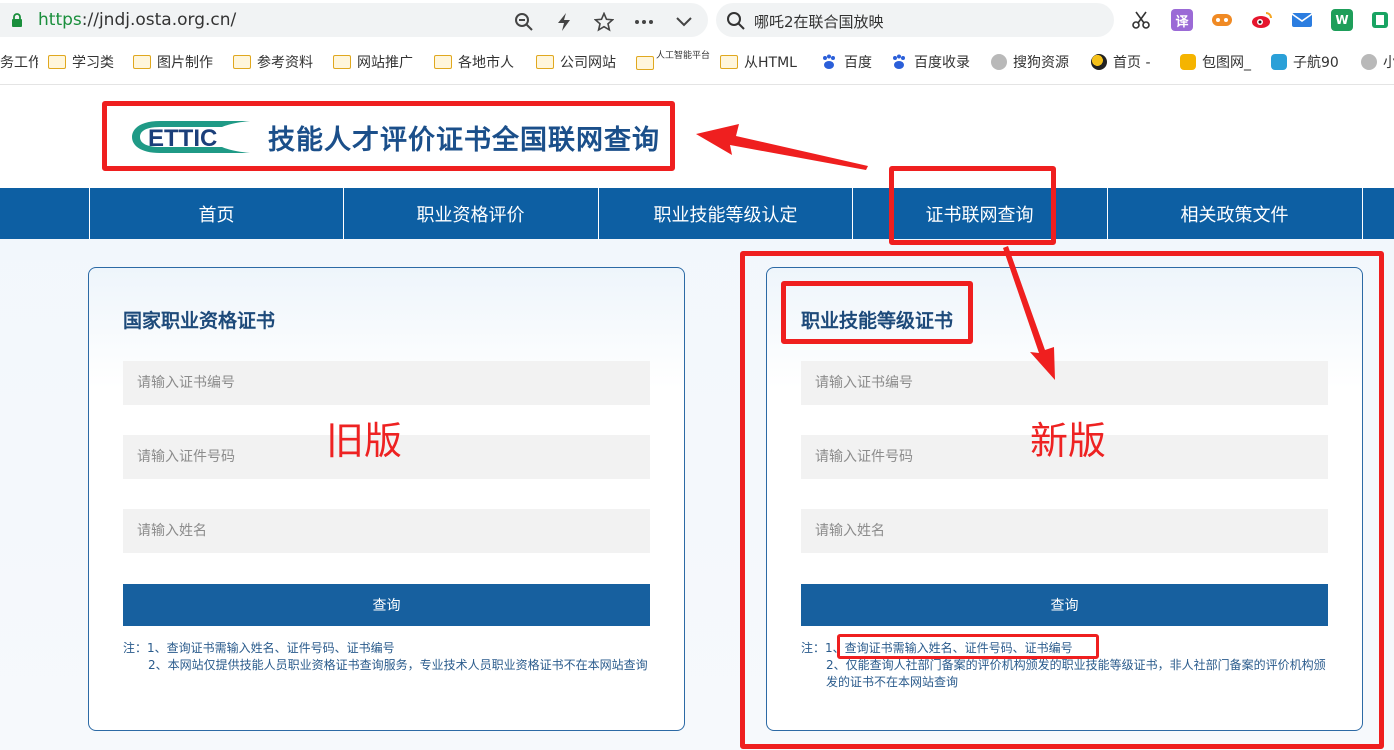 The height and width of the screenshot is (750, 1394). I want to click on bookmark-label: 图片制作, so click(185, 63).